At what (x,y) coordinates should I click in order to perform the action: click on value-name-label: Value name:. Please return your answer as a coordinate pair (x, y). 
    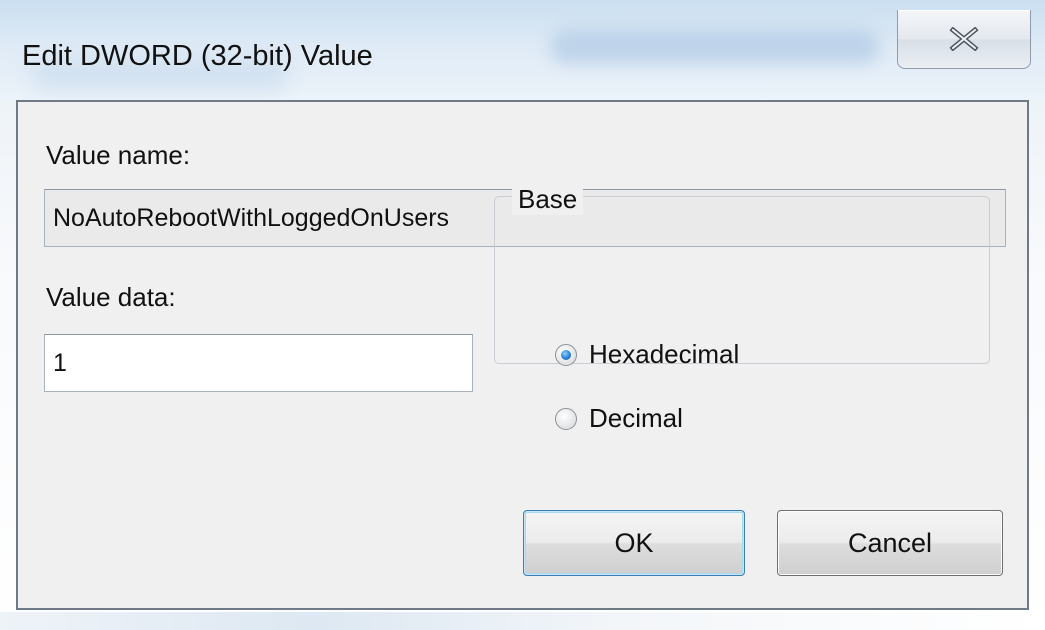
    Looking at the image, I should click on (118, 155).